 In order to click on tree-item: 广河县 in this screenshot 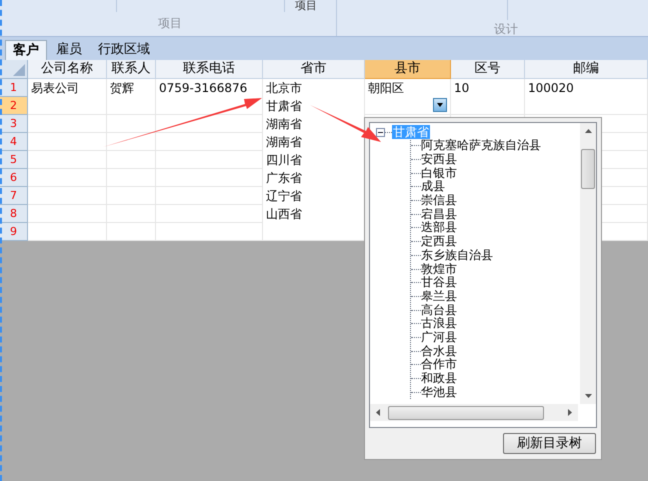, I will do `click(439, 337)`.